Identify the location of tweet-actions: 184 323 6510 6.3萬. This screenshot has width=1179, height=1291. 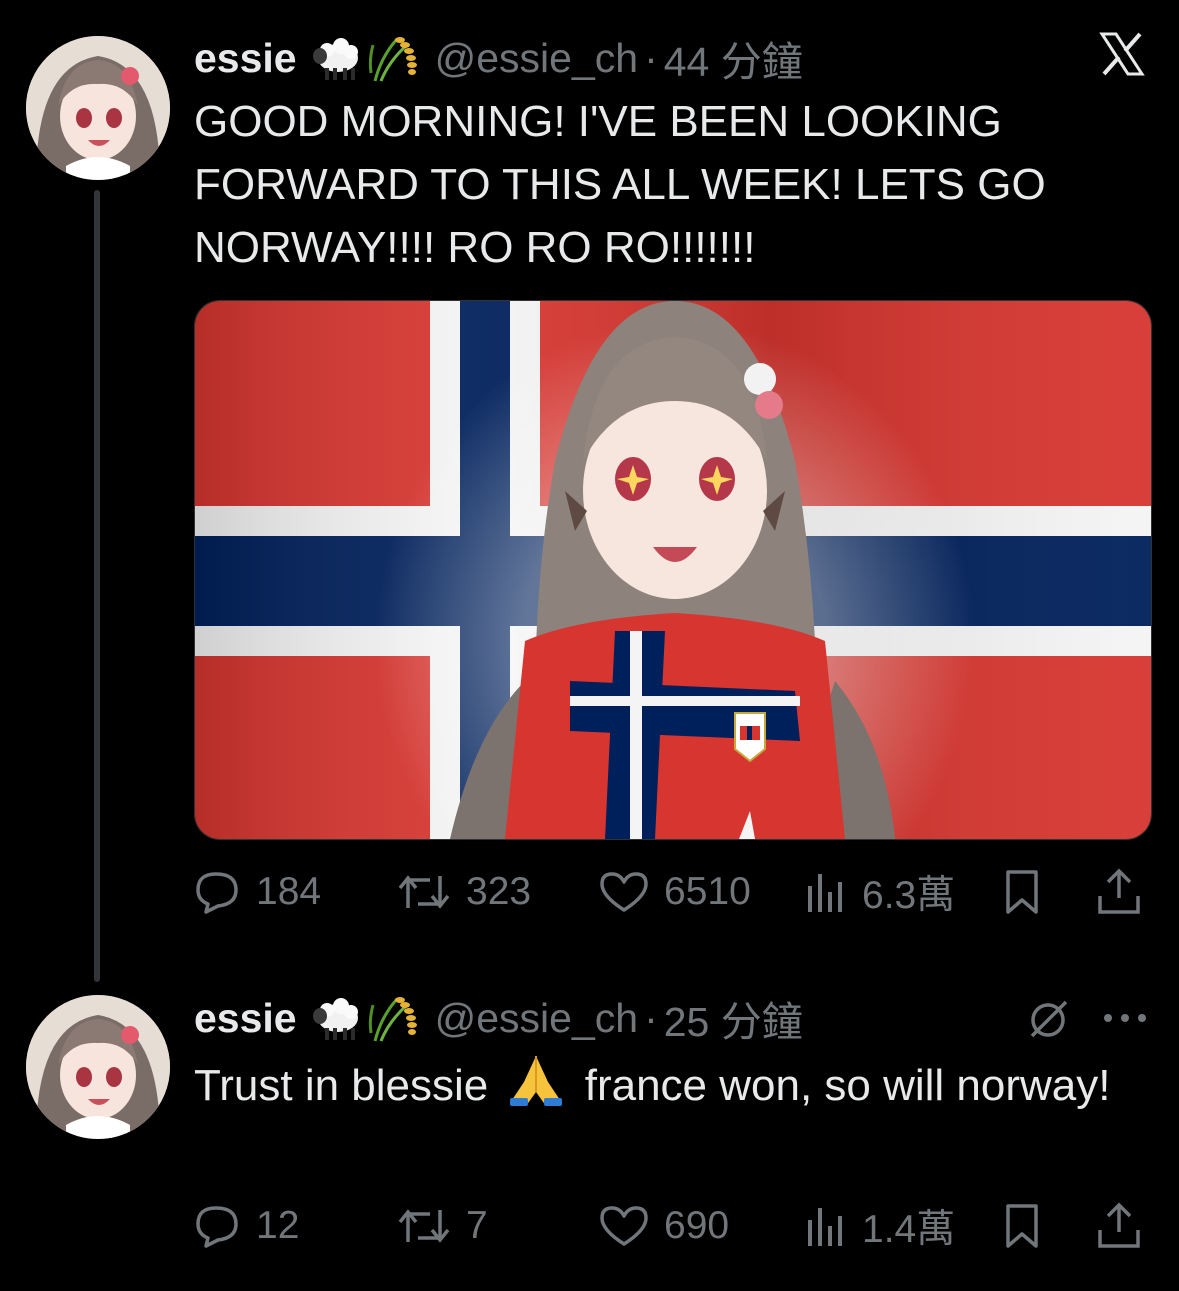
(671, 892).